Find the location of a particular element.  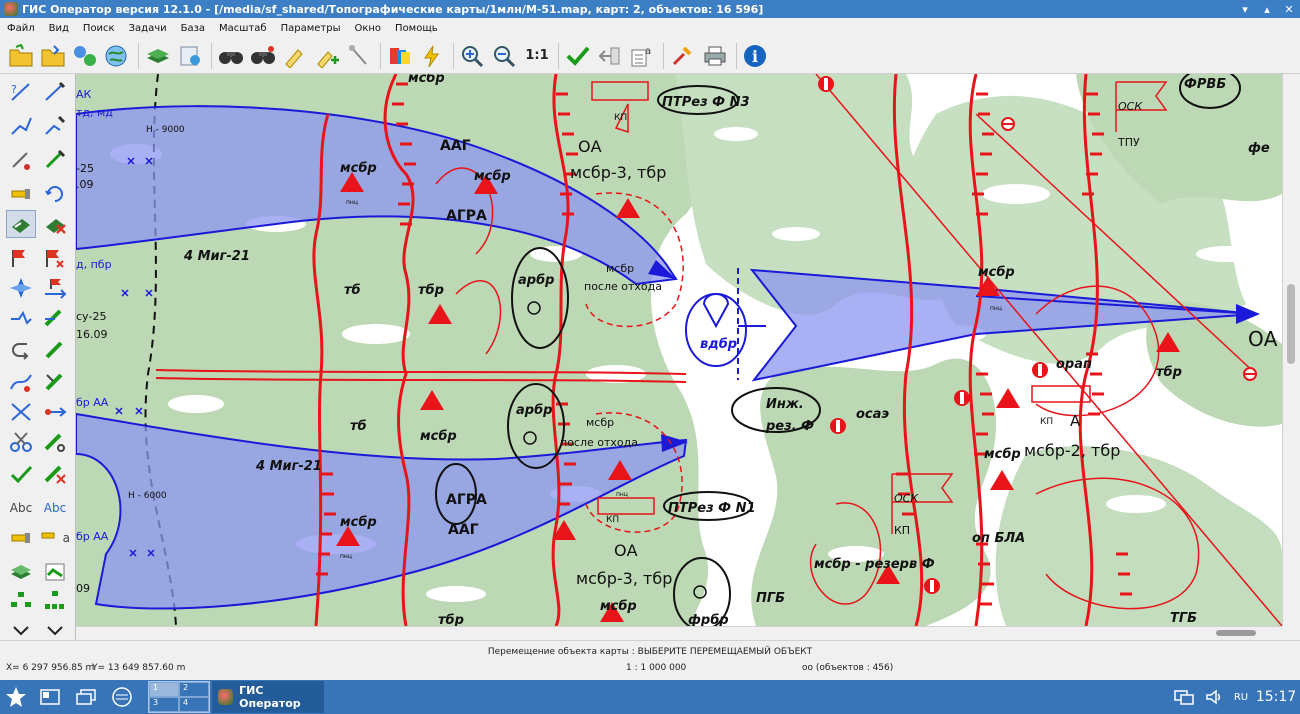

hierarchy-icon is located at coordinates (55, 600).